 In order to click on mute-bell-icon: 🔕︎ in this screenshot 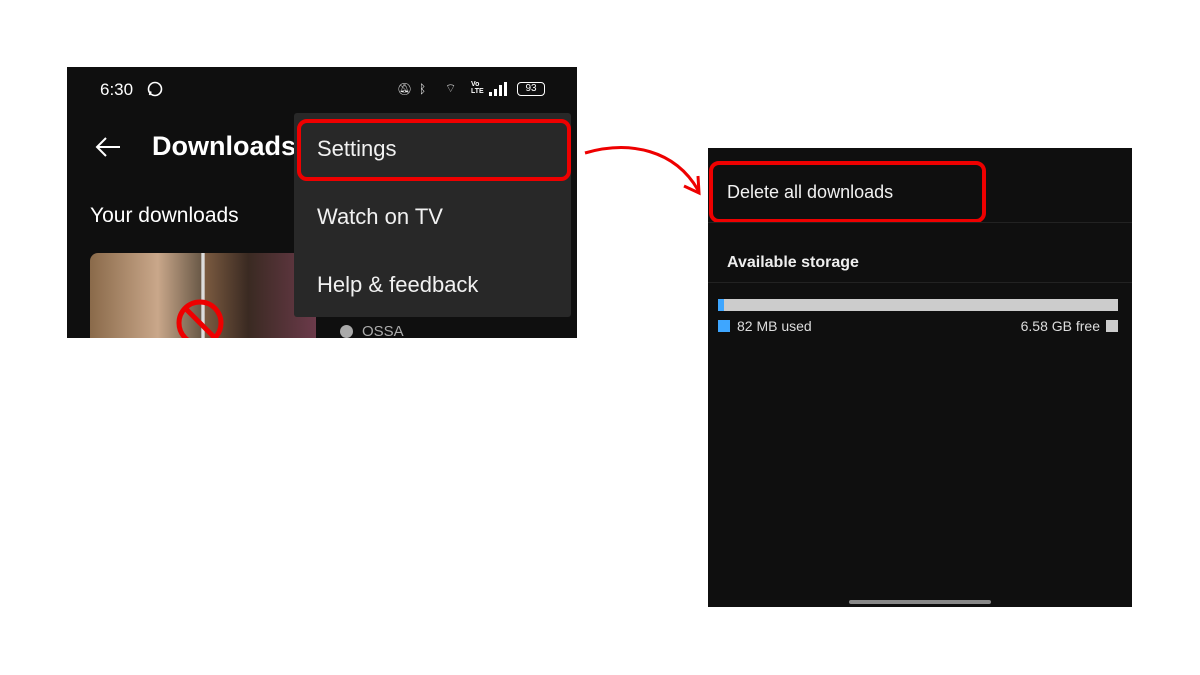, I will do `click(405, 89)`.